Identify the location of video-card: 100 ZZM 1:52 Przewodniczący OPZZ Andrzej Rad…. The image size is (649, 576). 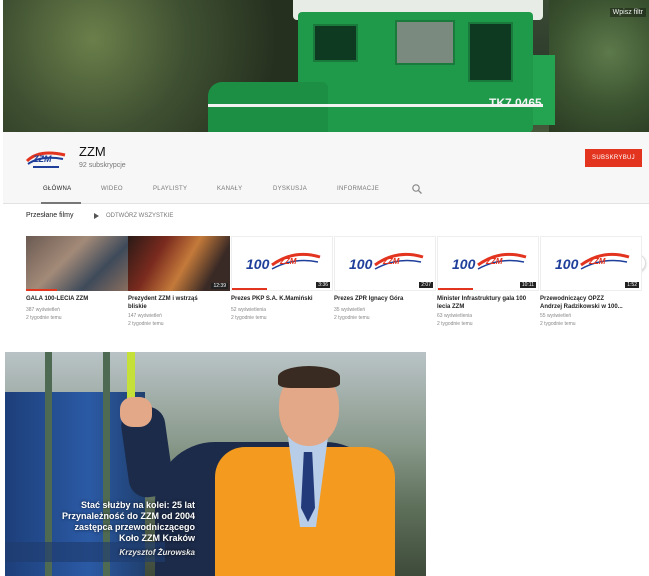
(591, 286).